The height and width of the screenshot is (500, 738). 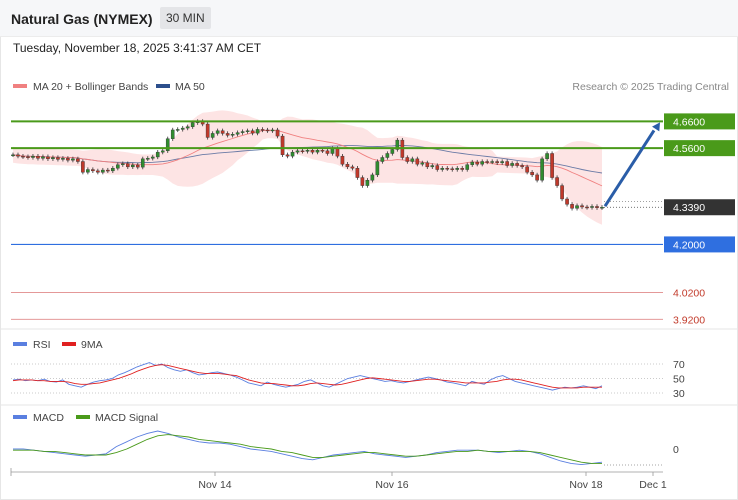 What do you see at coordinates (369, 18) in the screenshot?
I see `header-bar: Natural Gas (NYMEX) 30 MIN` at bounding box center [369, 18].